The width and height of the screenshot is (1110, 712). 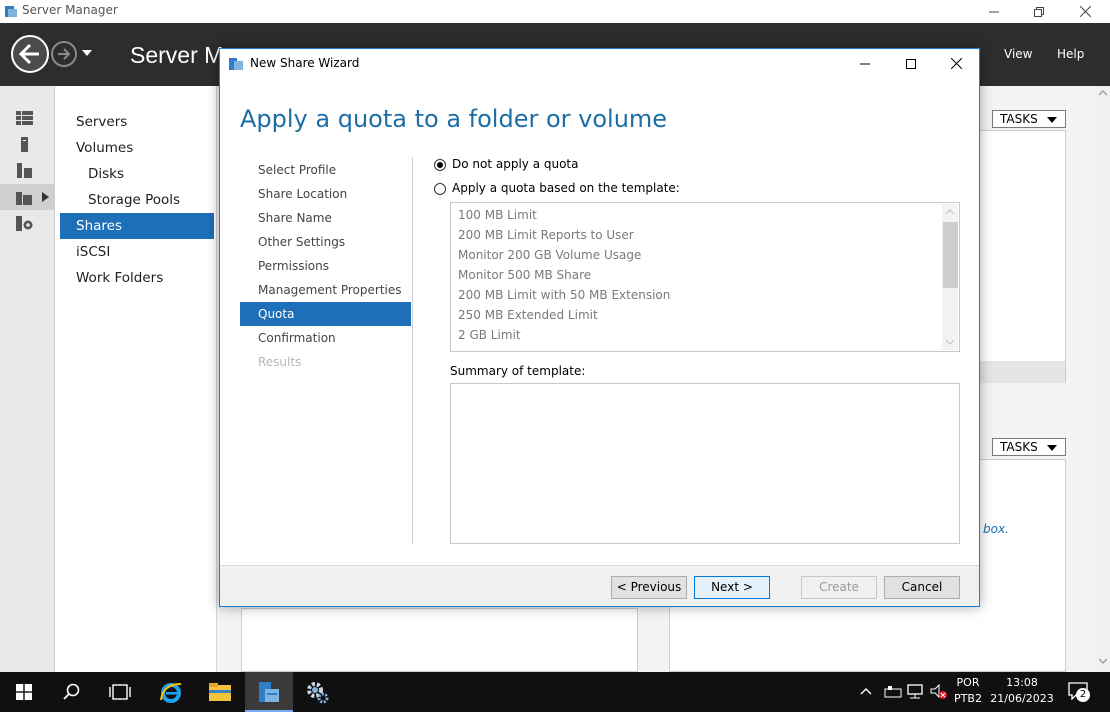 What do you see at coordinates (555, 11) in the screenshot?
I see `server-manager-titlebar: Server Manager` at bounding box center [555, 11].